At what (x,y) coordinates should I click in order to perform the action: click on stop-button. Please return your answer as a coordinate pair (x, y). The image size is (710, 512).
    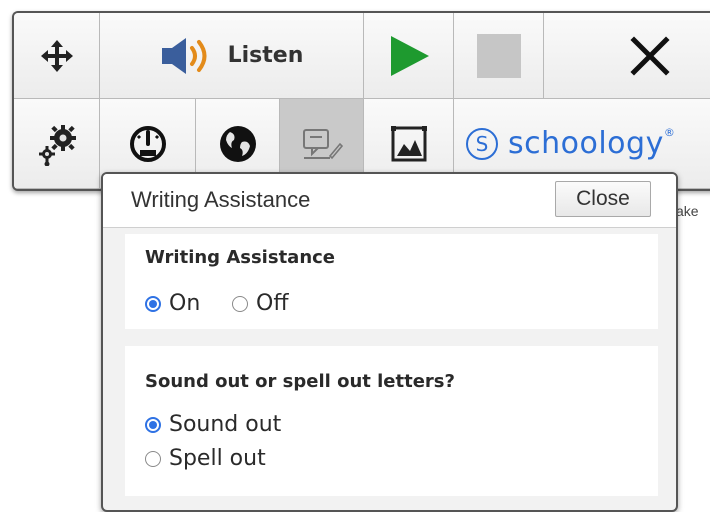
    Looking at the image, I should click on (499, 56).